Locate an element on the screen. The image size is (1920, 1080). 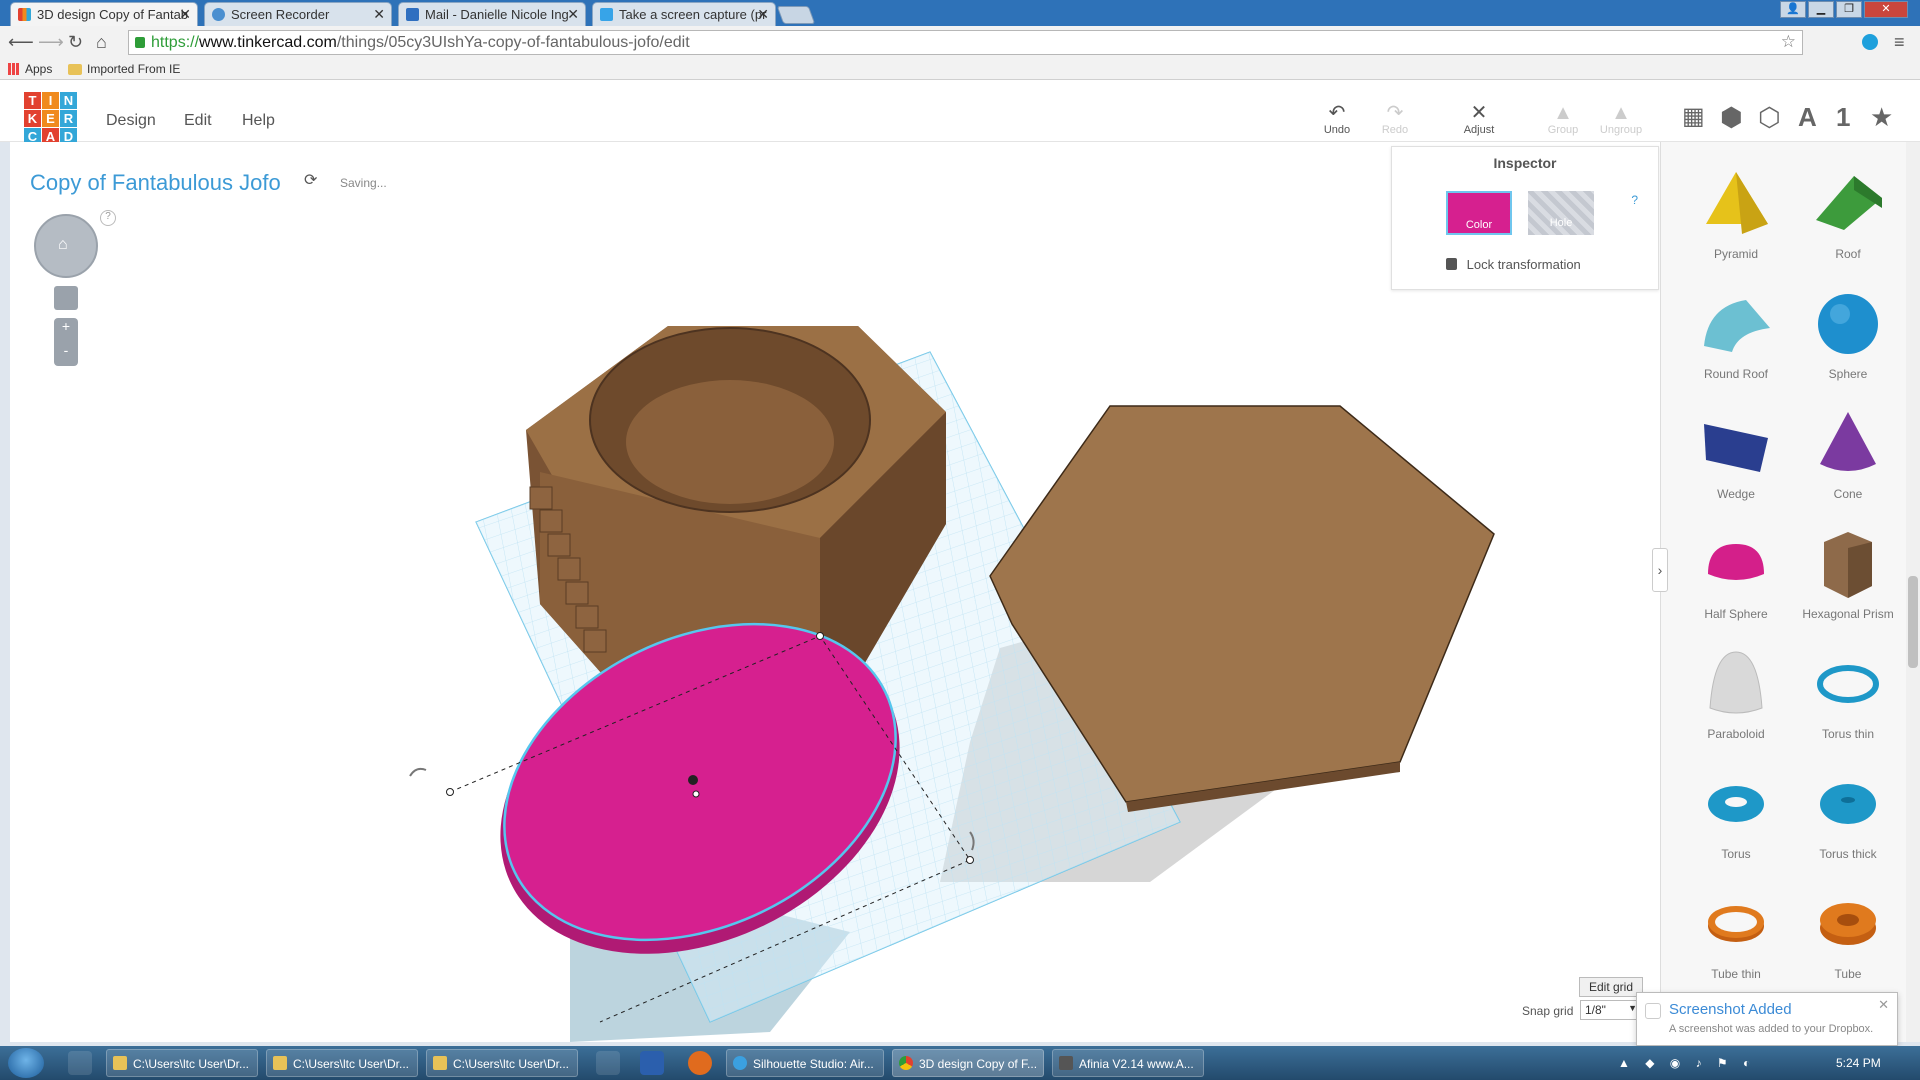
ie-taskbar-icon is located at coordinates (80, 1063).